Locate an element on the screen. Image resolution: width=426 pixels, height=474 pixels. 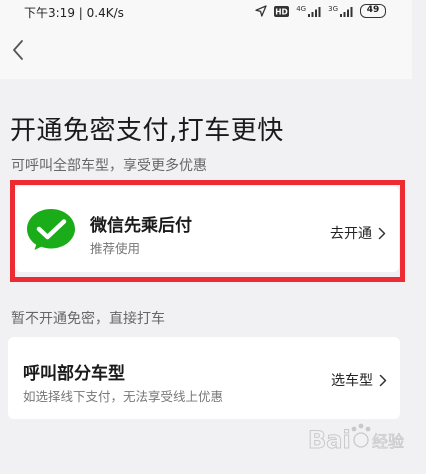
paw-icon is located at coordinates (361, 435).